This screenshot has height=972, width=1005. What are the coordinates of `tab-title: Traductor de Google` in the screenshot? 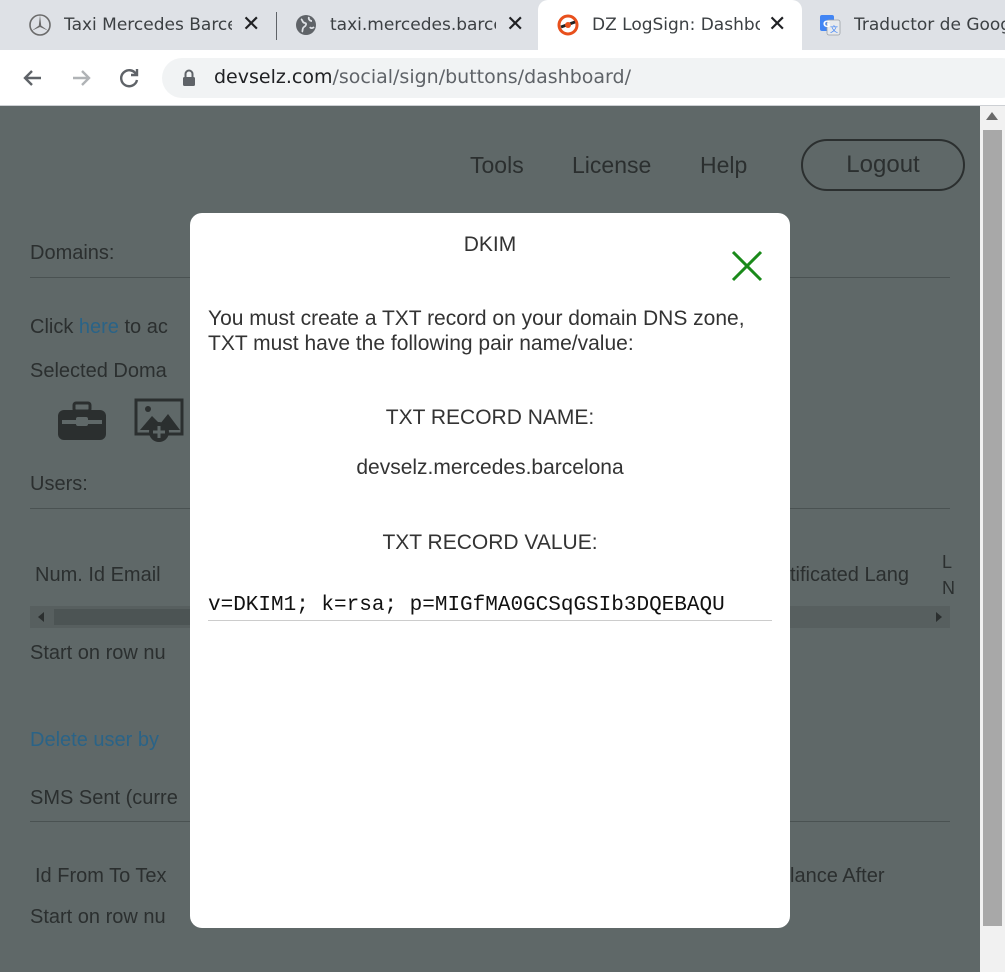 It's located at (929, 25).